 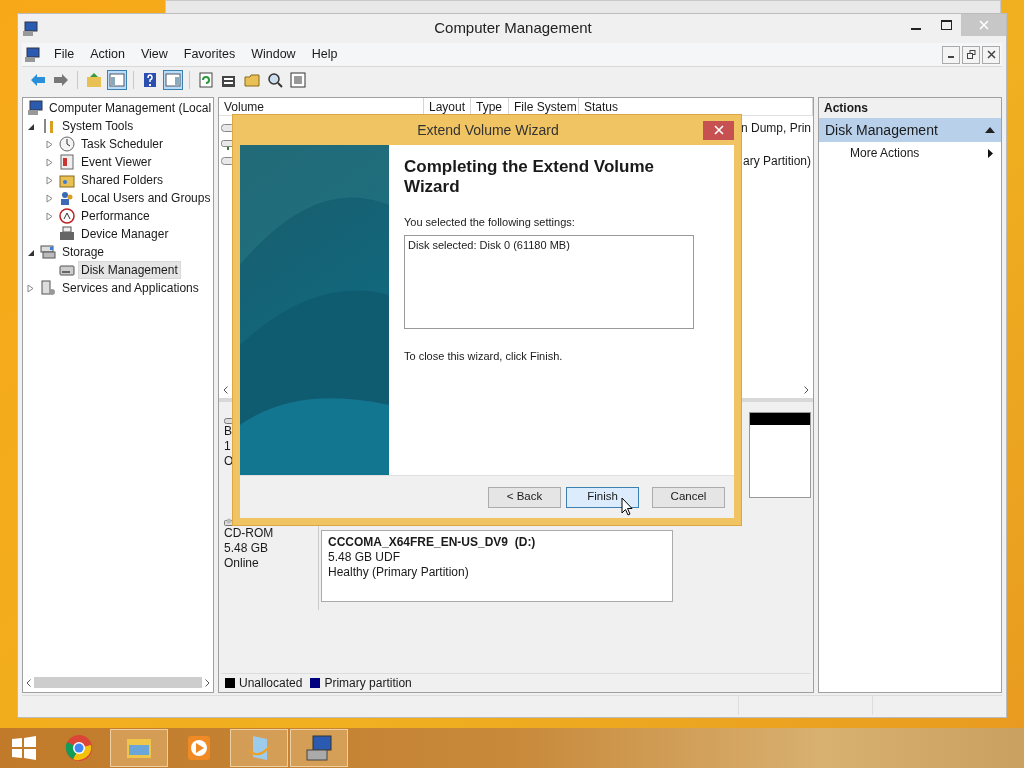 I want to click on users-icon, so click(x=67, y=198).